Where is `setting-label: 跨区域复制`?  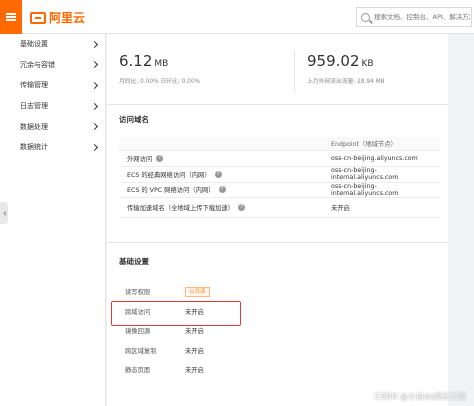 setting-label: 跨区域复制 is located at coordinates (141, 351).